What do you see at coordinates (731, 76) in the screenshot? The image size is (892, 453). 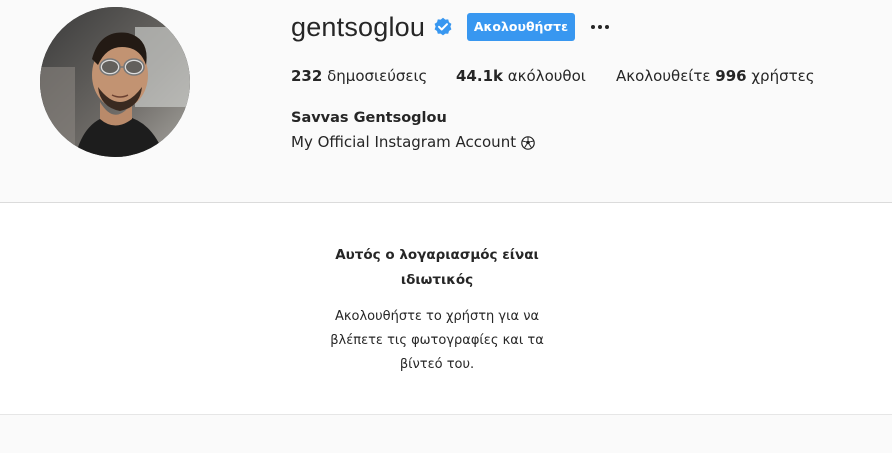 I see `following-count: 996` at bounding box center [731, 76].